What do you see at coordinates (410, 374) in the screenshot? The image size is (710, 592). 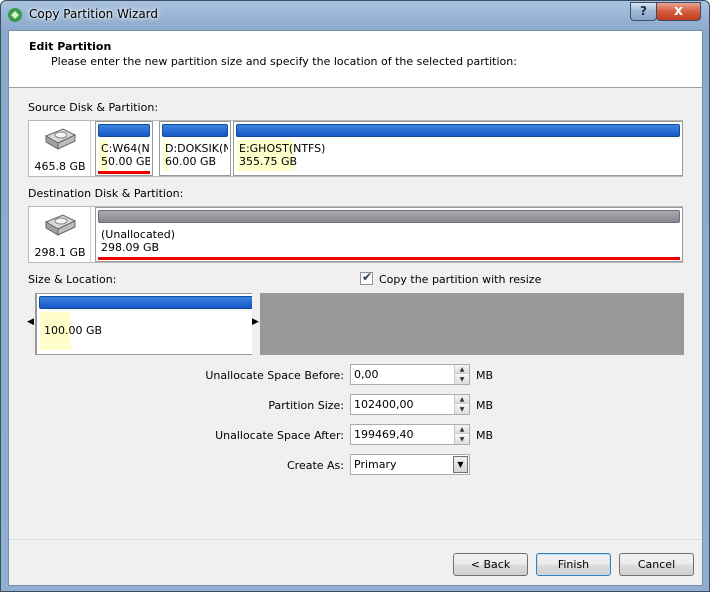 I see `before-input: 0,00 ▲ ▼` at bounding box center [410, 374].